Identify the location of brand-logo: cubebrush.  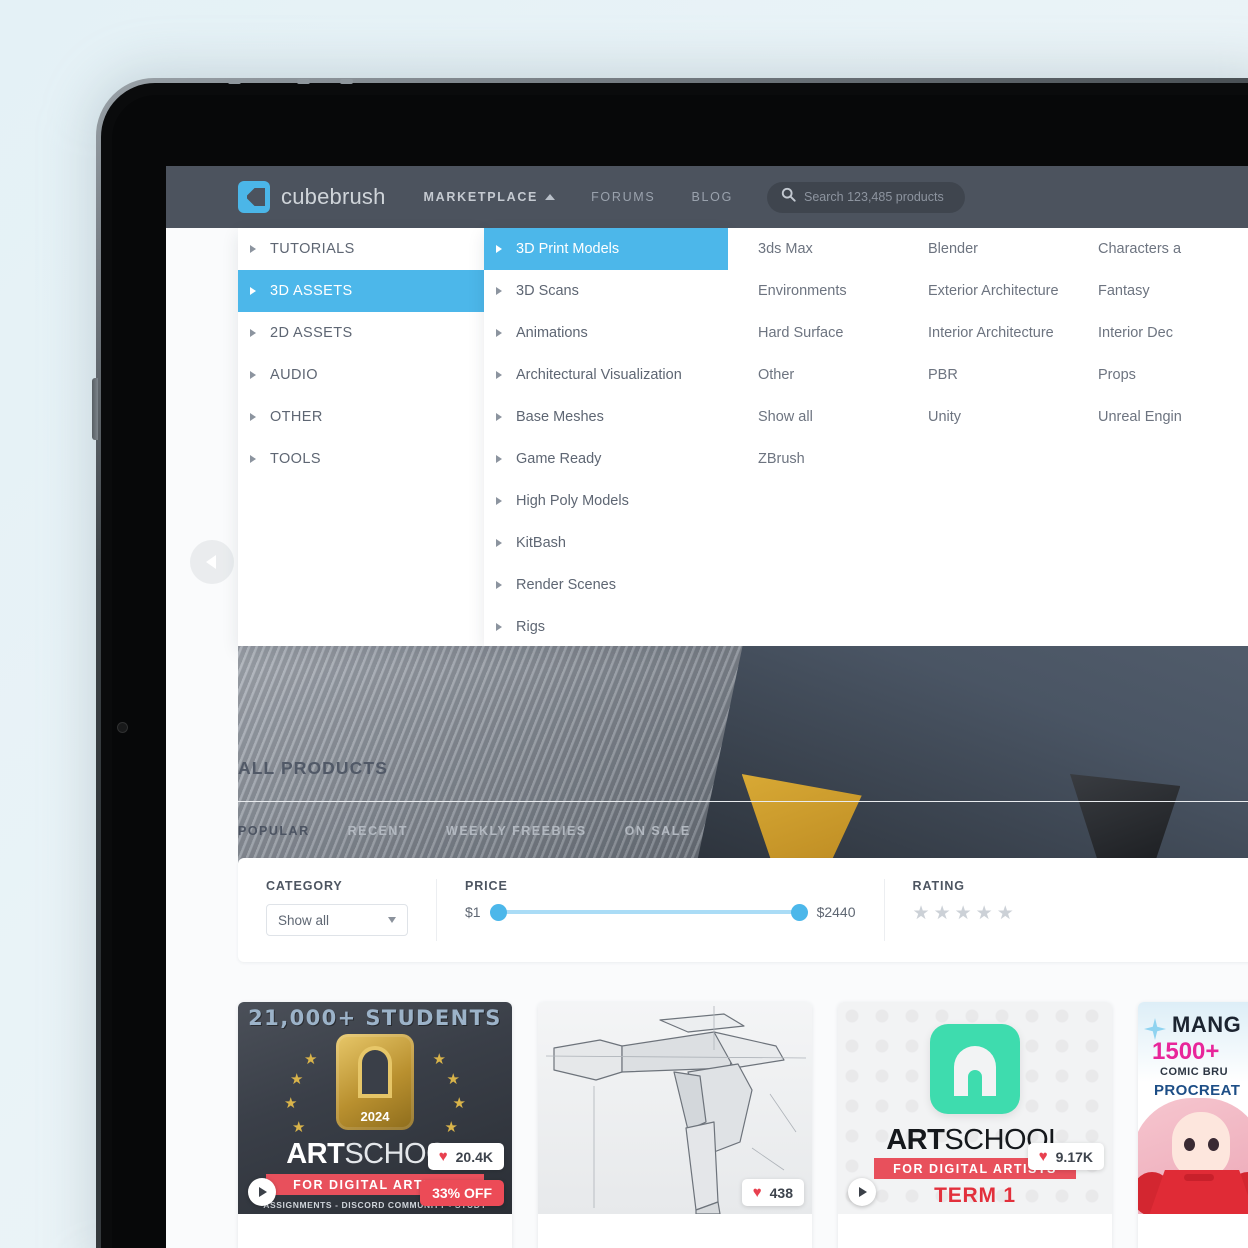
(312, 197).